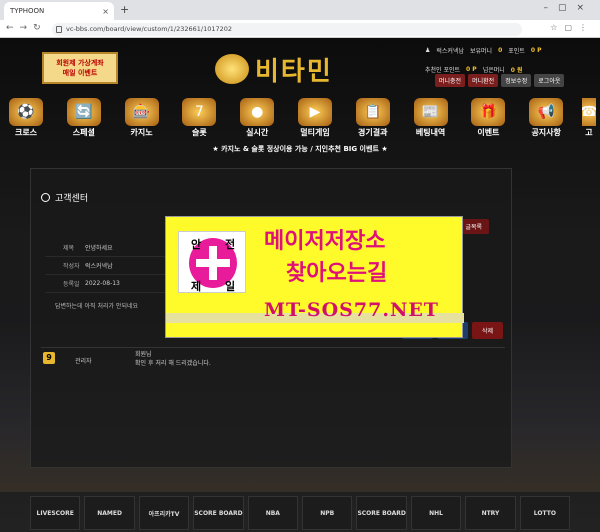 This screenshot has height=532, width=600. I want to click on menu-item-special: 🔄 스페셜, so click(84, 119).